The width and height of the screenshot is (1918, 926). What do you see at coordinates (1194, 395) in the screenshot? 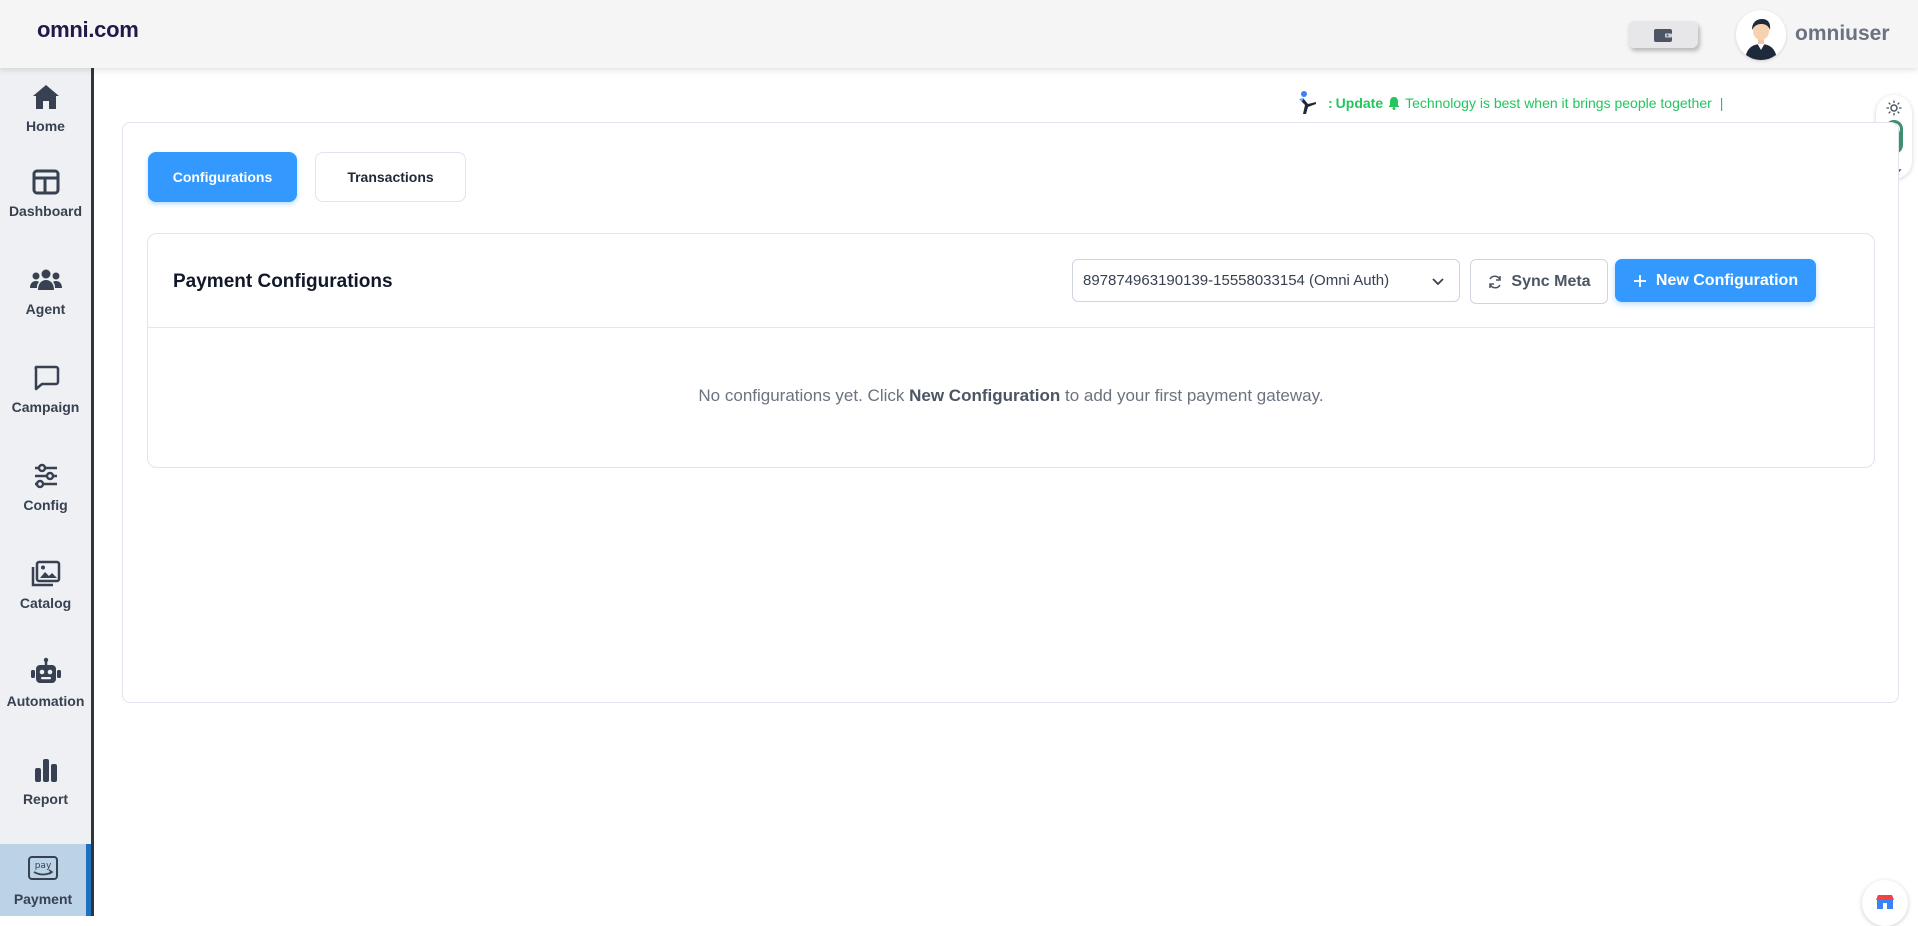
I see `empty-text-after: to add your first payment gateway.` at bounding box center [1194, 395].